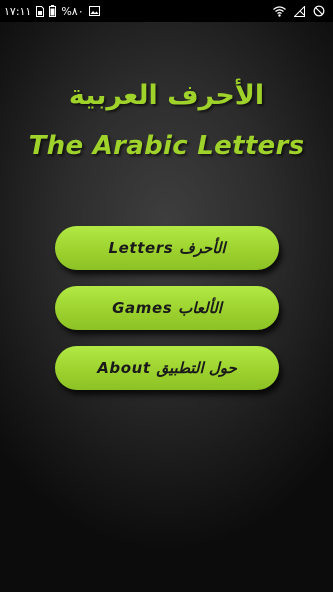 The image size is (333, 592). I want to click on about-button-label: About حول التطبيق, so click(167, 368).